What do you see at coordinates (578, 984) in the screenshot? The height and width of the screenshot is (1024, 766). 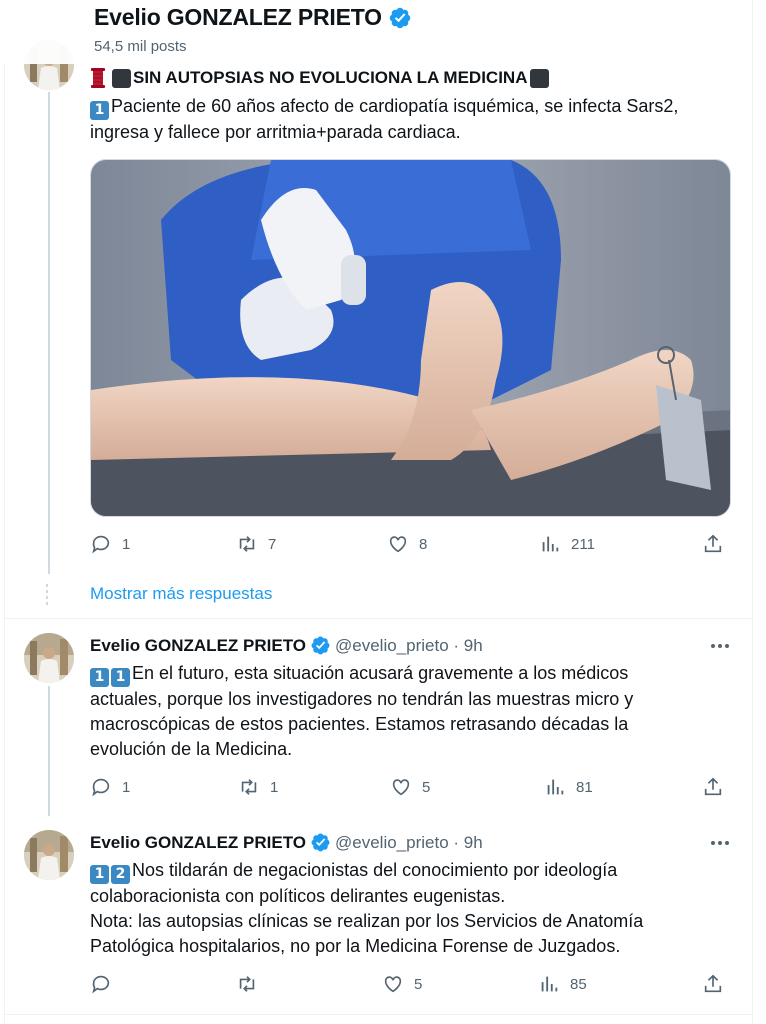 I see `views-count: 85` at bounding box center [578, 984].